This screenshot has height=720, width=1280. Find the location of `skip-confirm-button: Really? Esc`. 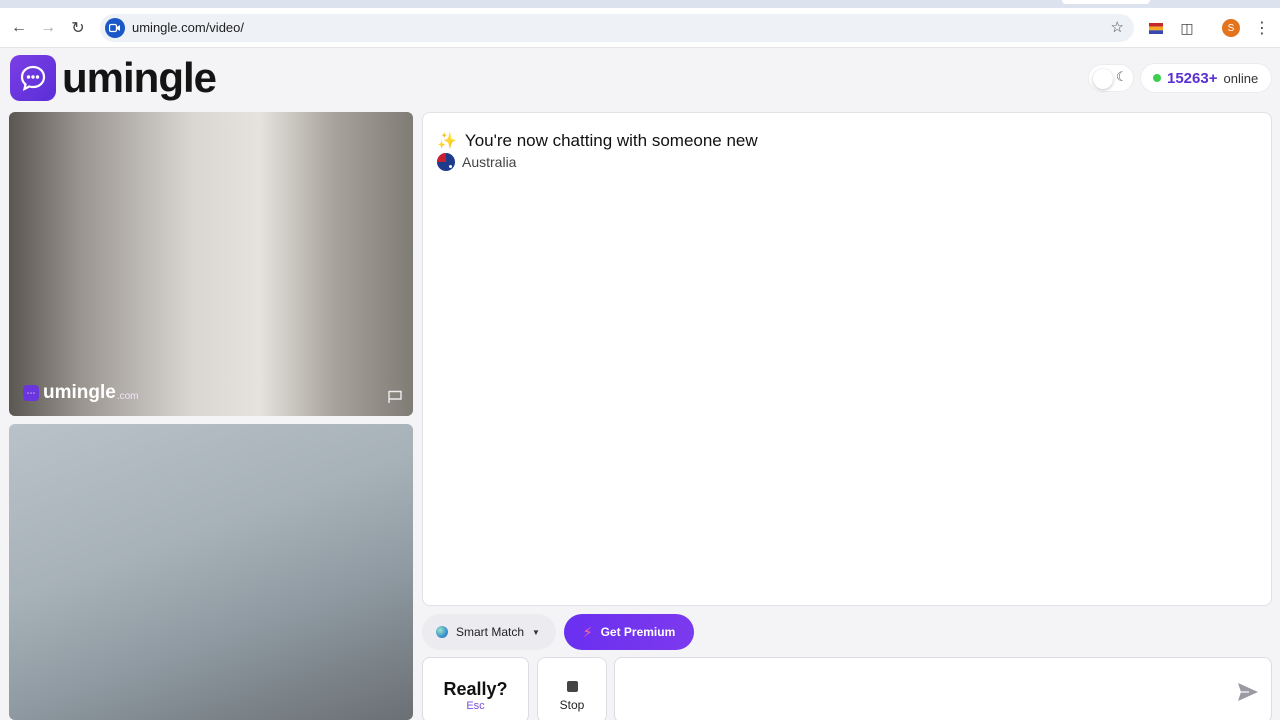

skip-confirm-button: Really? Esc is located at coordinates (475, 688).